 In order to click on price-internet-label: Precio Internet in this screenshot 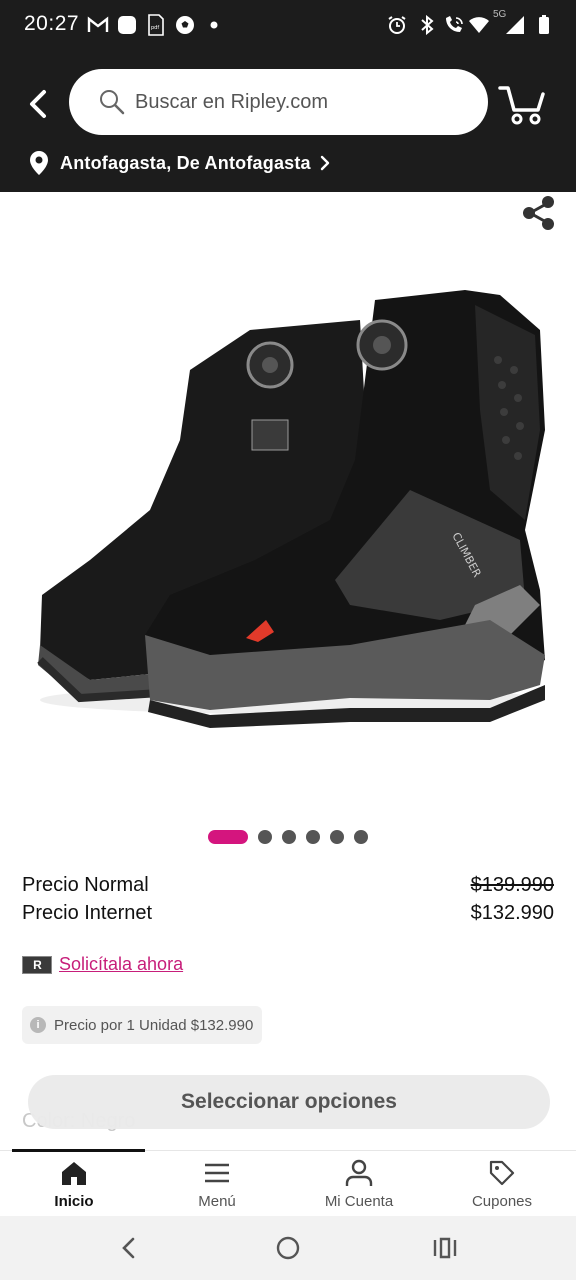, I will do `click(87, 913)`.